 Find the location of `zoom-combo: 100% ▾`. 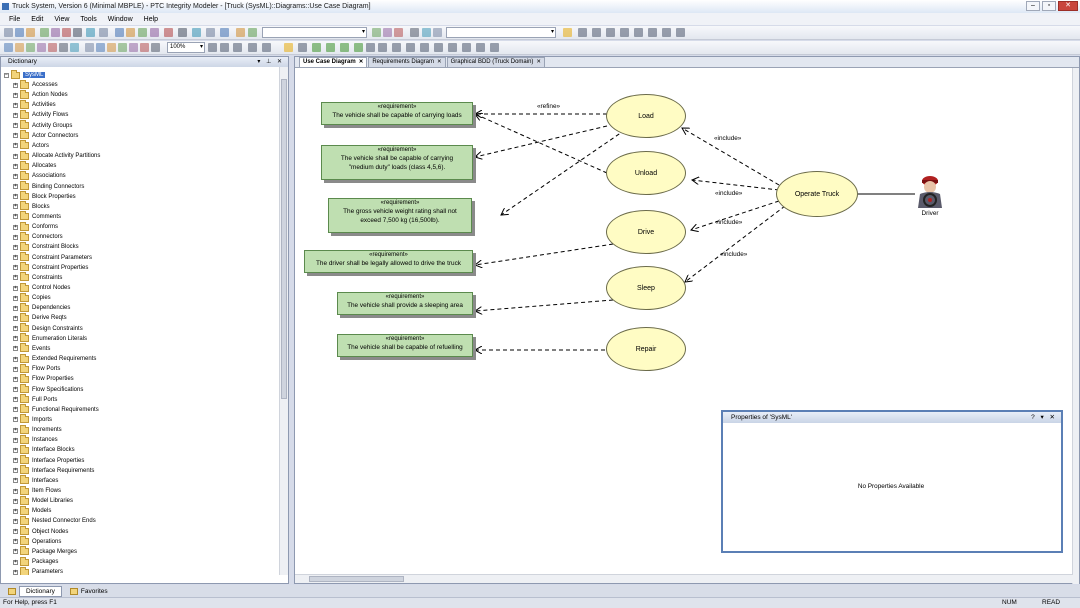

zoom-combo: 100% ▾ is located at coordinates (186, 47).